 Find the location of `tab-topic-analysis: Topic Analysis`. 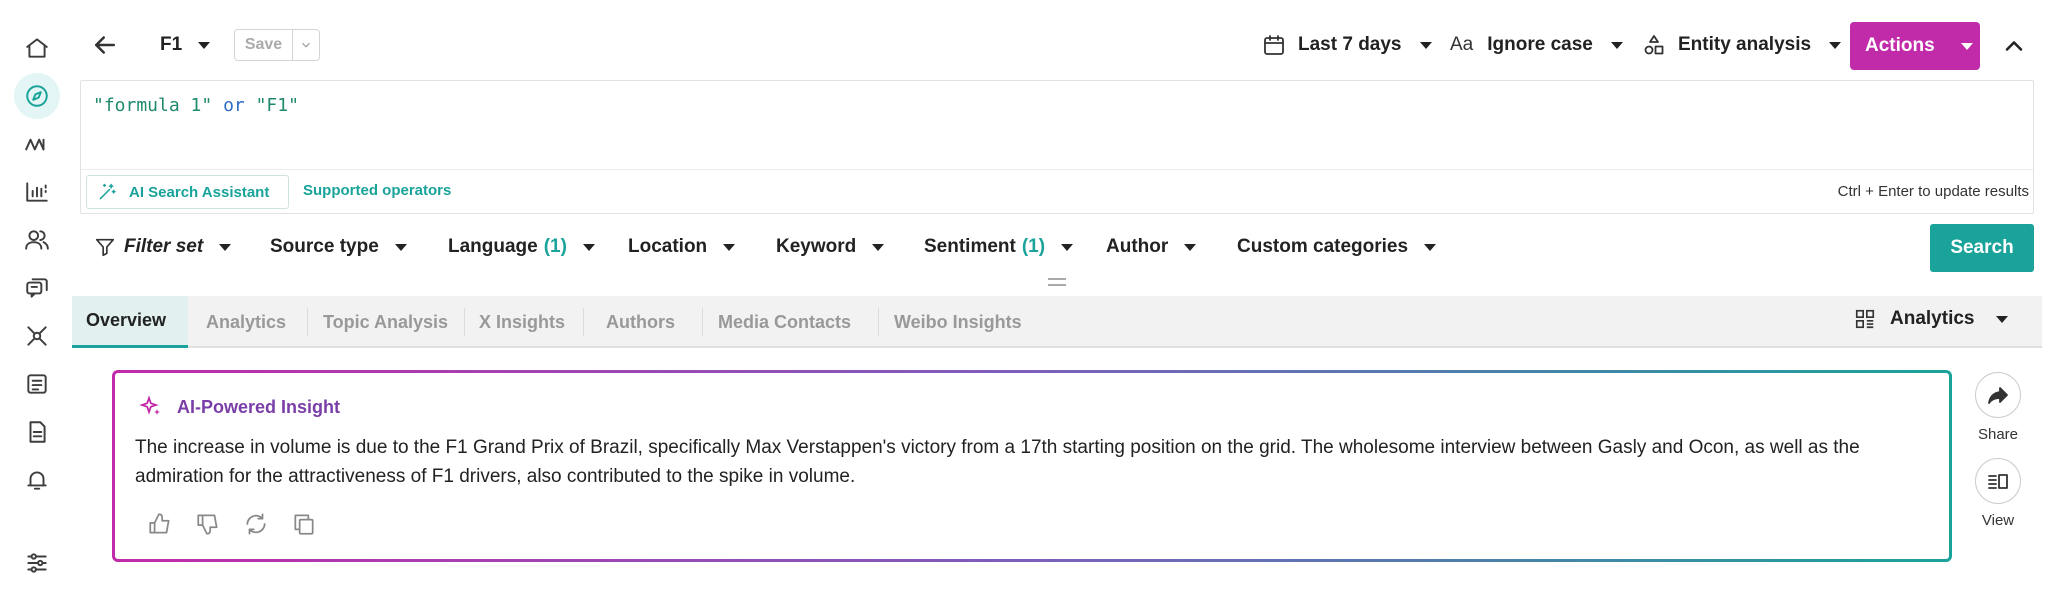

tab-topic-analysis: Topic Analysis is located at coordinates (385, 322).